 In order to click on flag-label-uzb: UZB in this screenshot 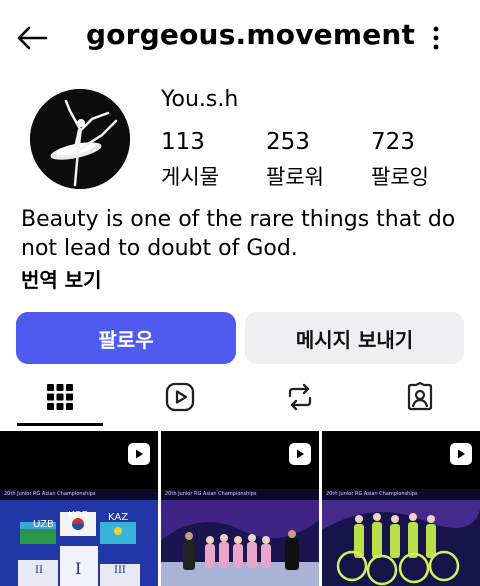, I will do `click(43, 524)`.